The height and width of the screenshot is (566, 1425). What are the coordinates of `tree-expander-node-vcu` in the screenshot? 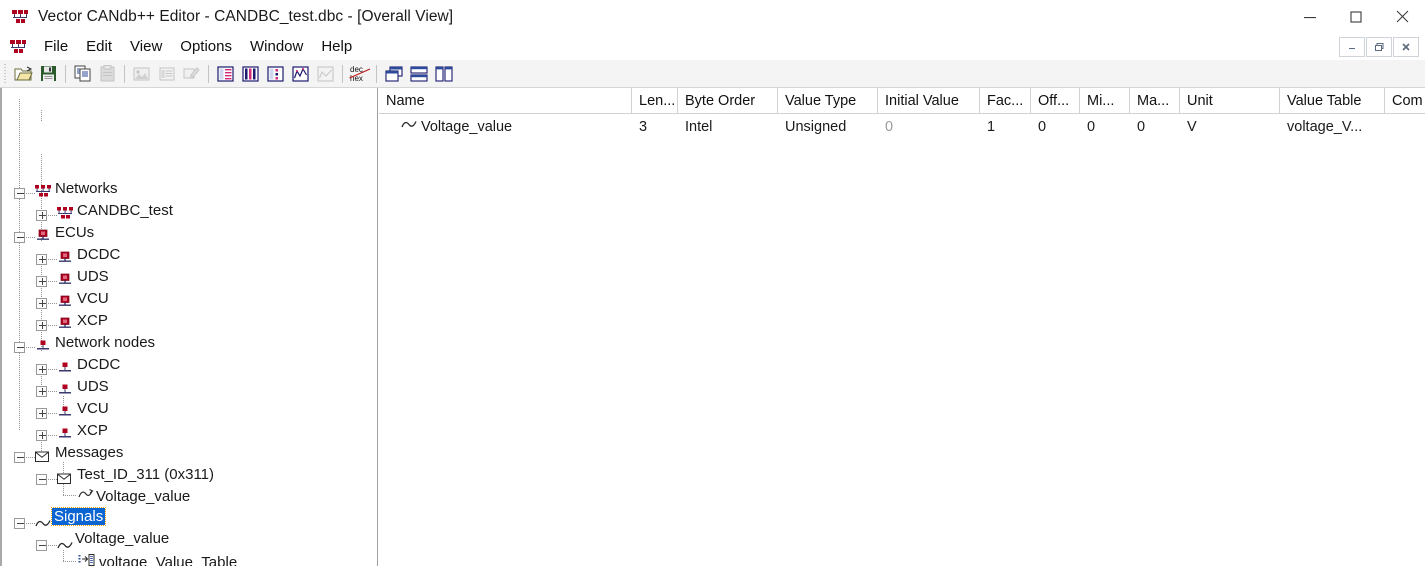 It's located at (41, 413).